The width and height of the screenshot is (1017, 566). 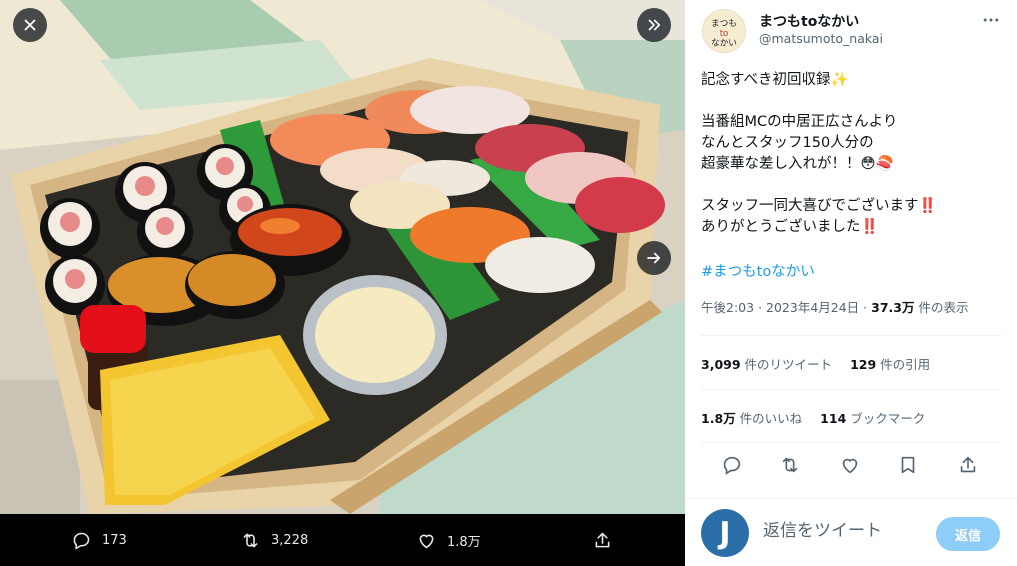 I want to click on media-like-button: 1.8万, so click(x=448, y=540).